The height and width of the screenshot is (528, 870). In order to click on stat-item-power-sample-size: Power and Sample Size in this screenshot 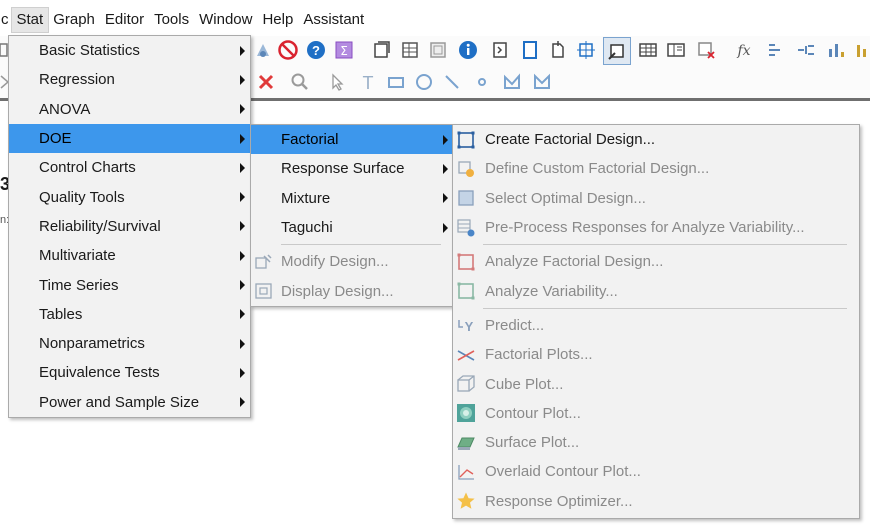, I will do `click(129, 402)`.